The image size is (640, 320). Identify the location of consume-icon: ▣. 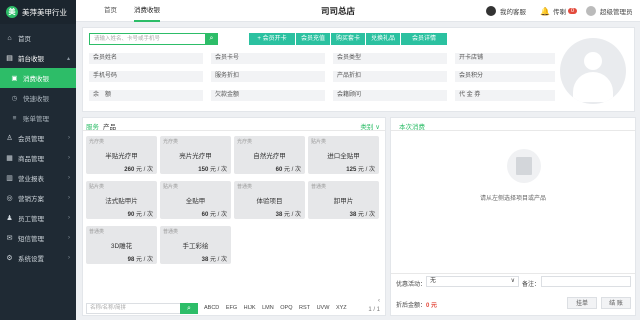
(14, 78).